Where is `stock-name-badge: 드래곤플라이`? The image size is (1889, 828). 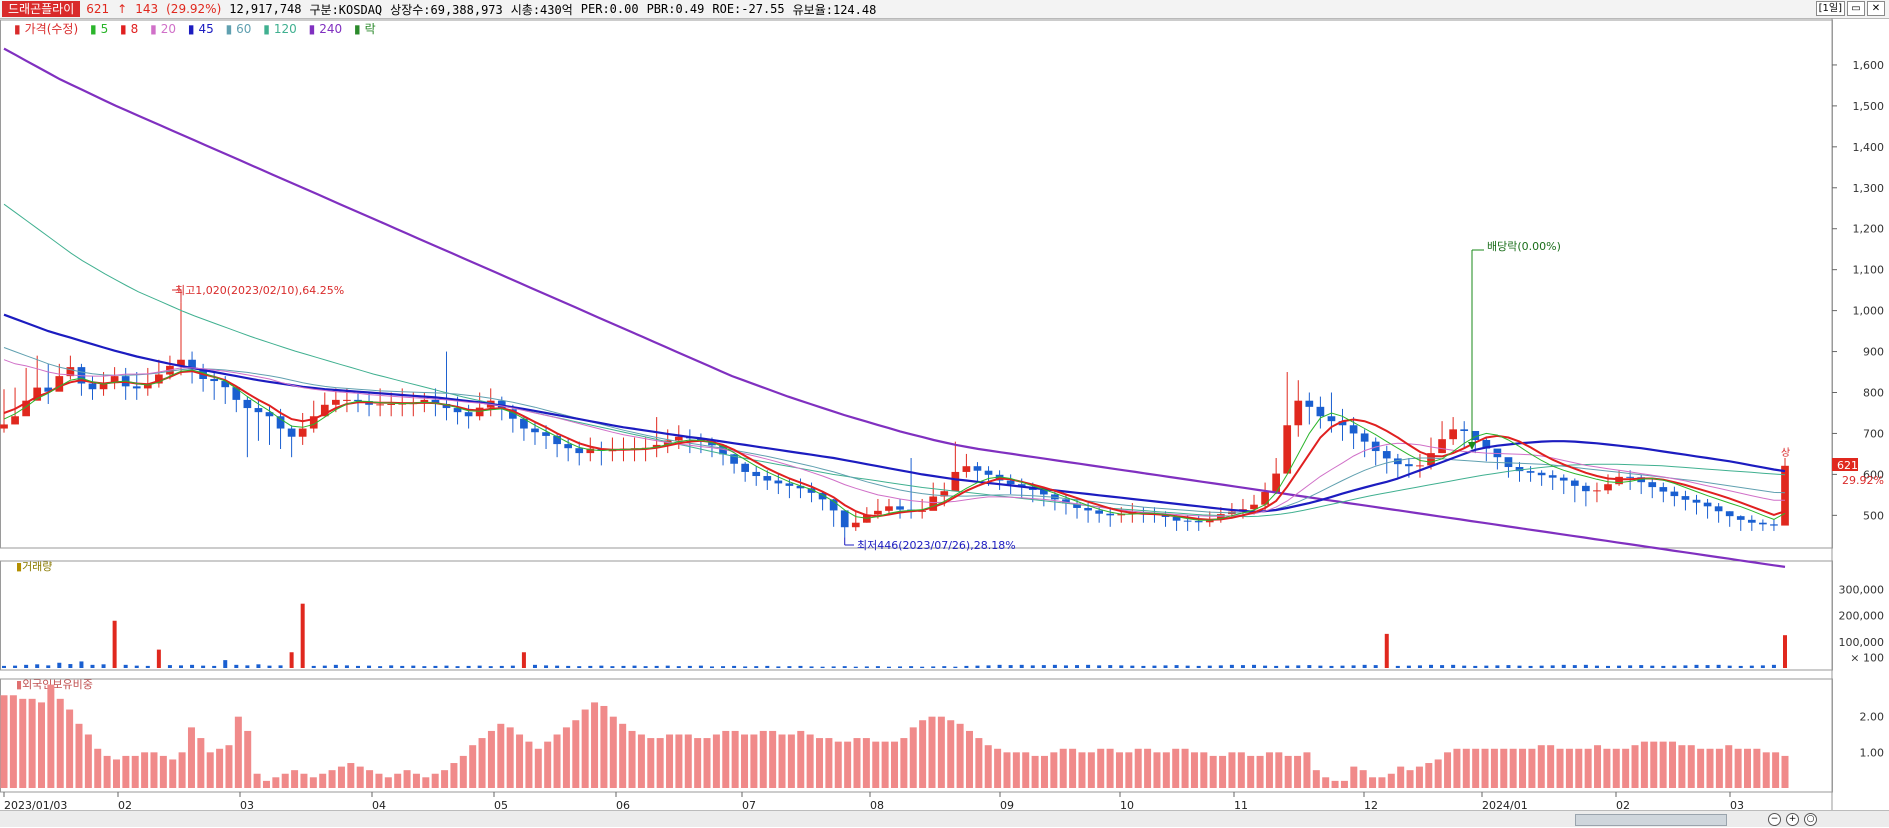 stock-name-badge: 드래곤플라이 is located at coordinates (41, 9).